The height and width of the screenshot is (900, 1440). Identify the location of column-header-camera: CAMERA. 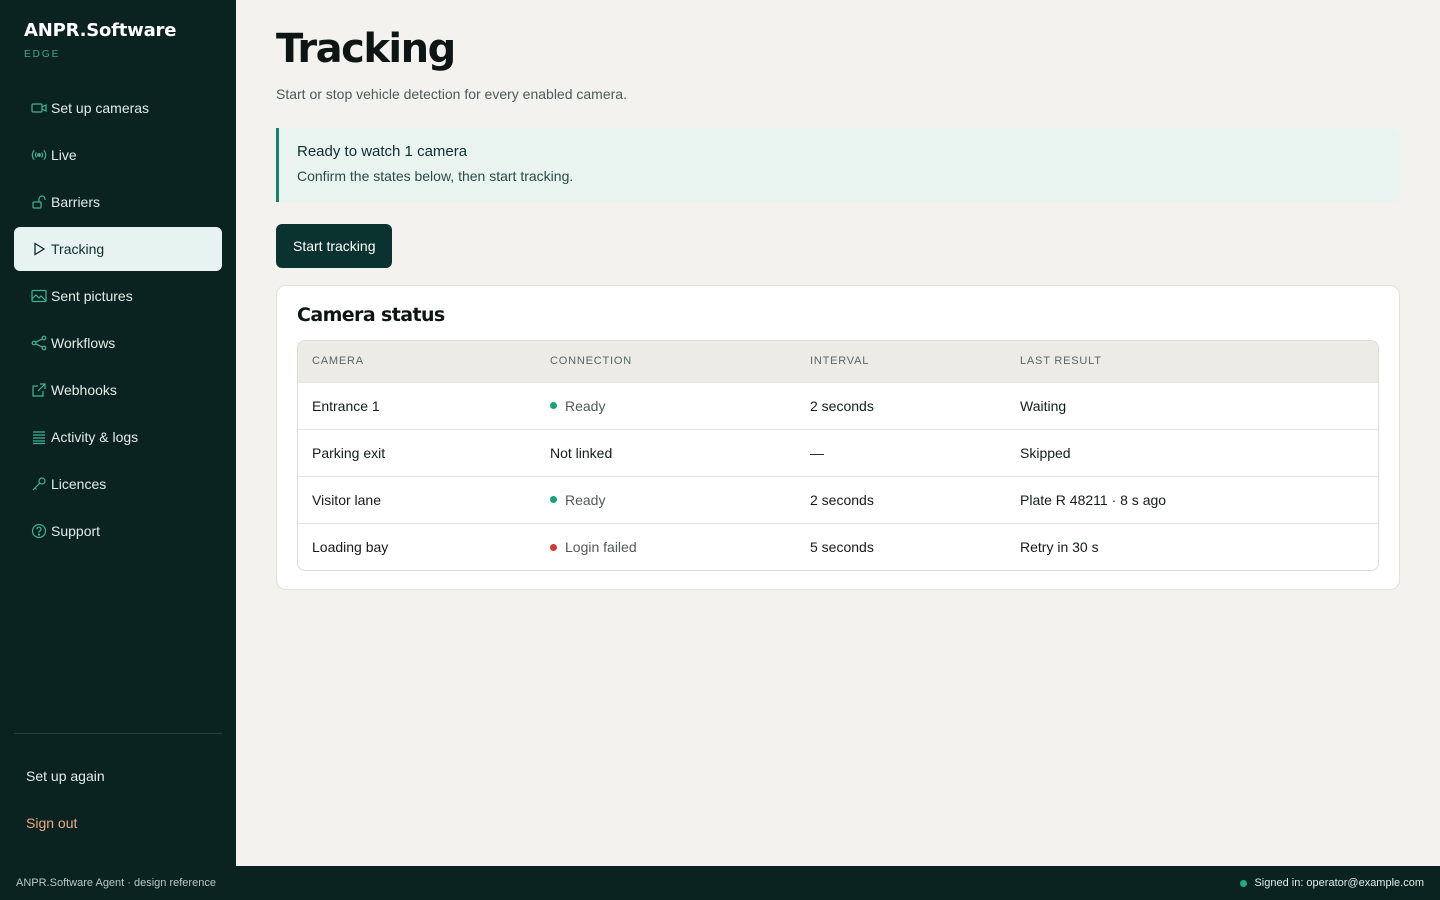
(338, 361).